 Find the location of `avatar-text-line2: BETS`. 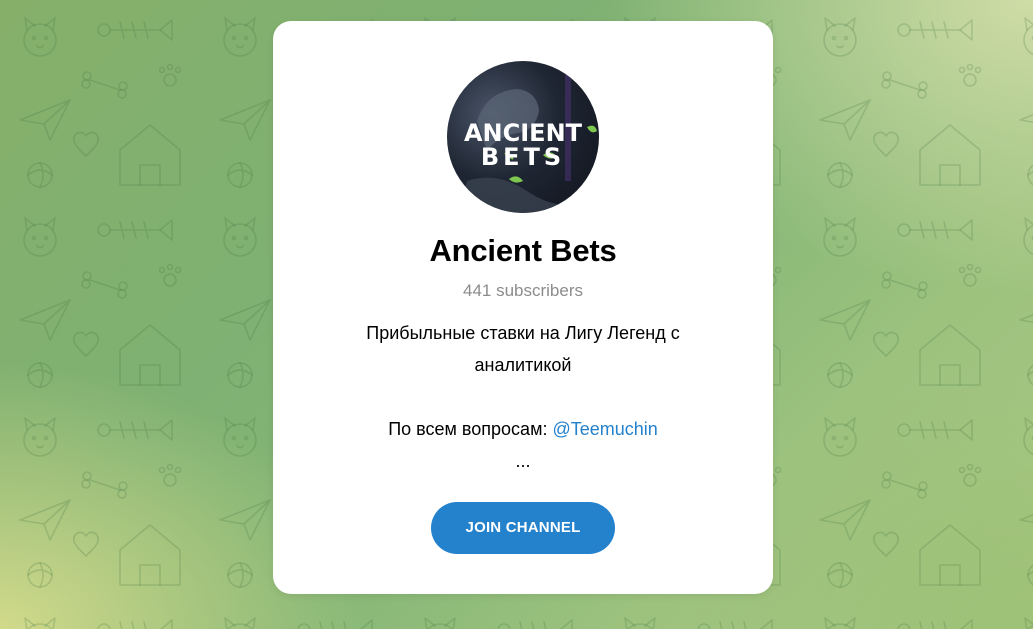

avatar-text-line2: BETS is located at coordinates (523, 157).